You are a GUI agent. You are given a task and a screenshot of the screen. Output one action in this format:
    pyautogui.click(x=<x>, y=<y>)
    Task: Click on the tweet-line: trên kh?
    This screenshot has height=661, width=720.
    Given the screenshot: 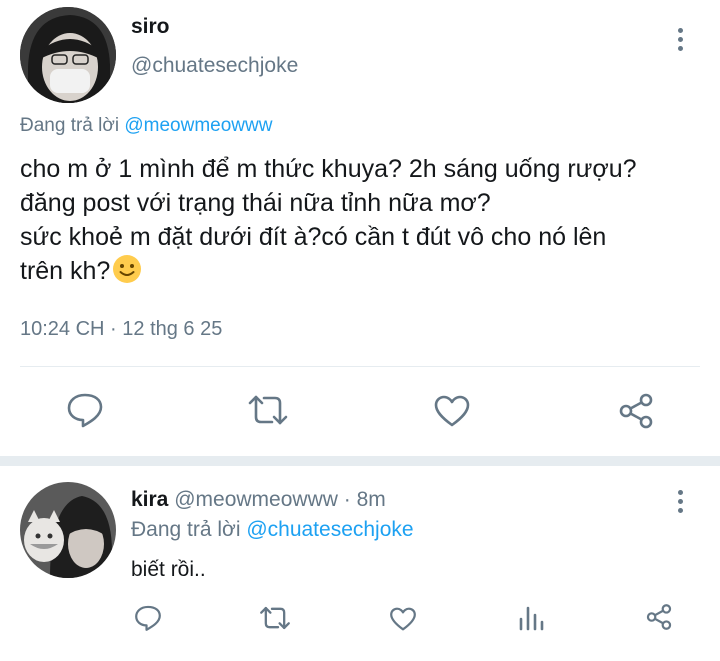 What is the action you would take?
    pyautogui.click(x=365, y=271)
    